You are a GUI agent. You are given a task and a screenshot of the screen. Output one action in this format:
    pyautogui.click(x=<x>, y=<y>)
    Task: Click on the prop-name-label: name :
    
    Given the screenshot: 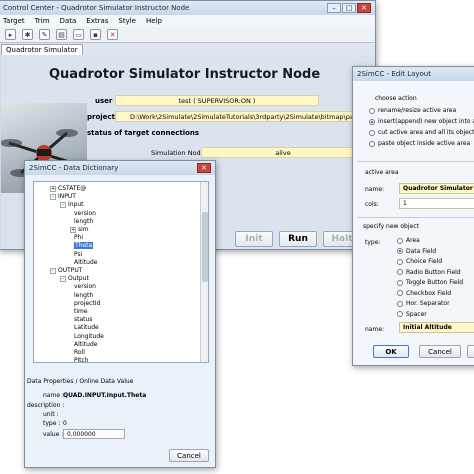 What is the action you would take?
    pyautogui.click(x=53, y=395)
    